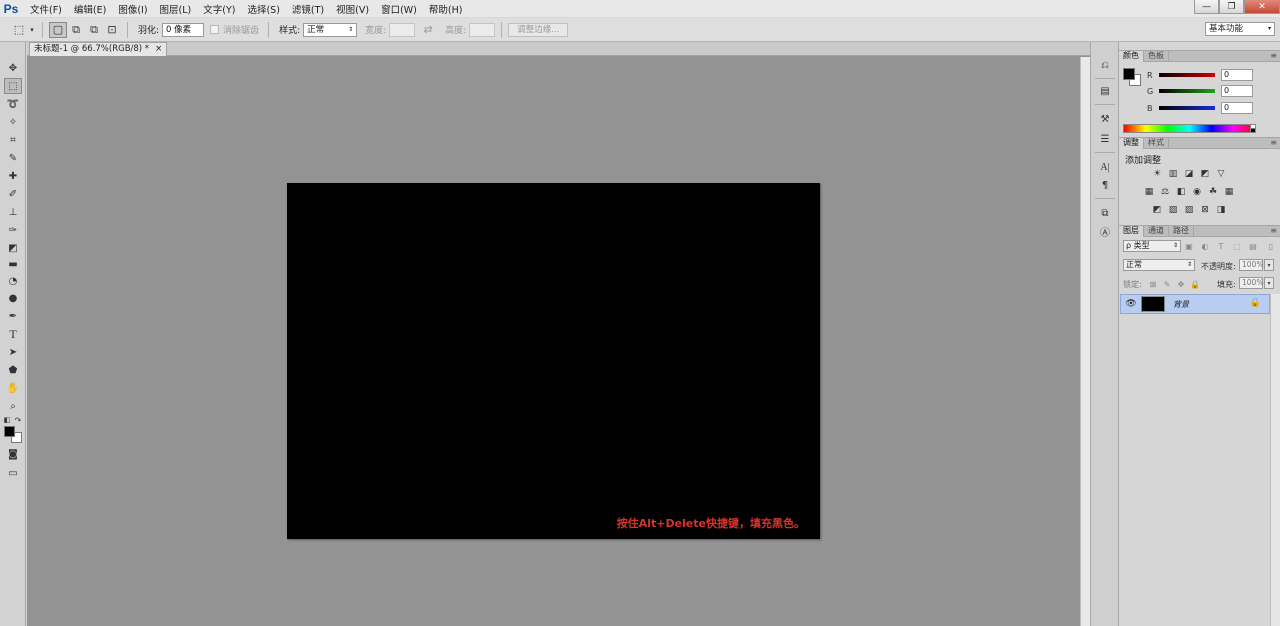 Image resolution: width=1280 pixels, height=626 pixels. Describe the element at coordinates (1105, 91) in the screenshot. I see `actions-panel-icon: ▤` at that location.